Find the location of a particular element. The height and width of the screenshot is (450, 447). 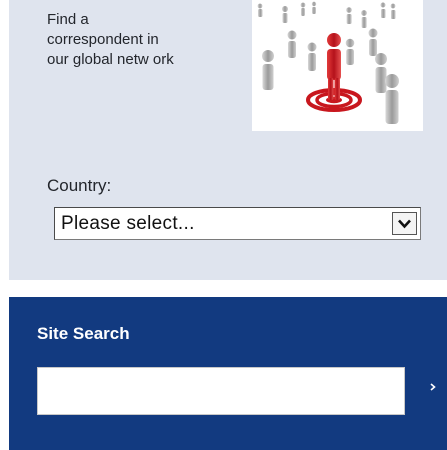

country-label: Country: is located at coordinates (79, 185).